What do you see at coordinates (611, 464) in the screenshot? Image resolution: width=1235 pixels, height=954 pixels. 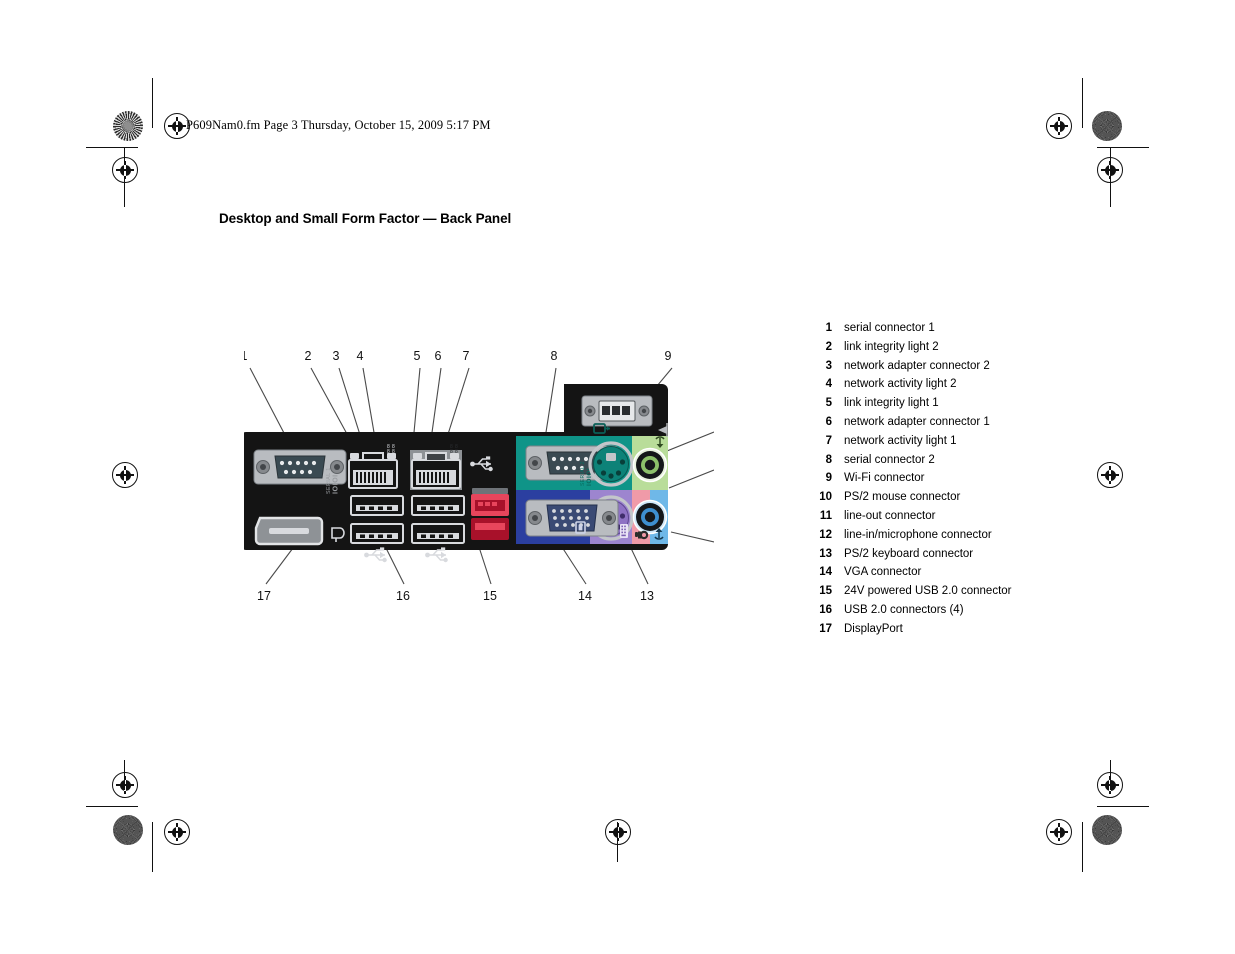 I see `ps2-mouse-connector` at bounding box center [611, 464].